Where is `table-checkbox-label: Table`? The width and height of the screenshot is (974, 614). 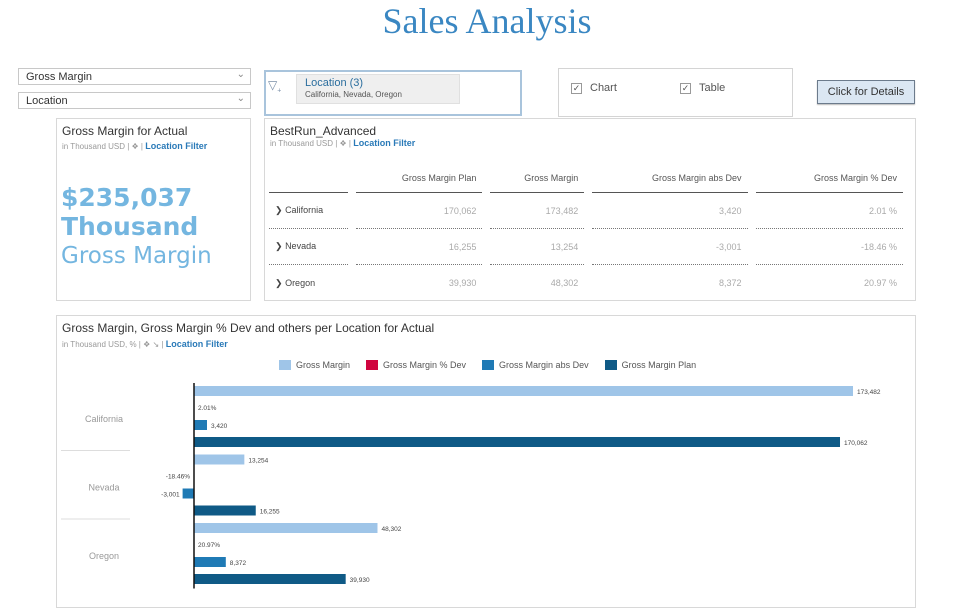
table-checkbox-label: Table is located at coordinates (712, 88).